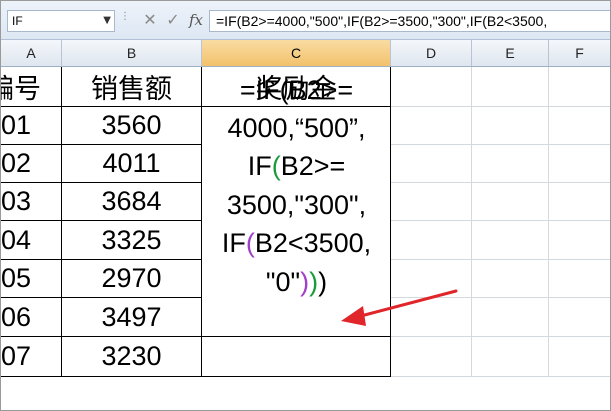  I want to click on cell-a4: 03, so click(31, 202).